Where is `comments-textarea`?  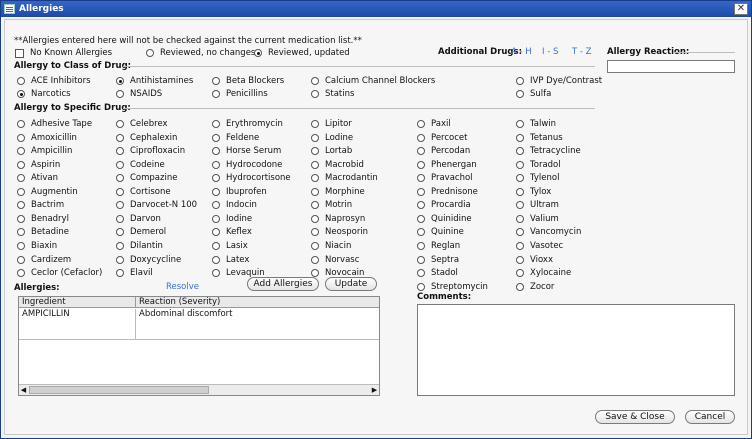
comments-textarea is located at coordinates (576, 350).